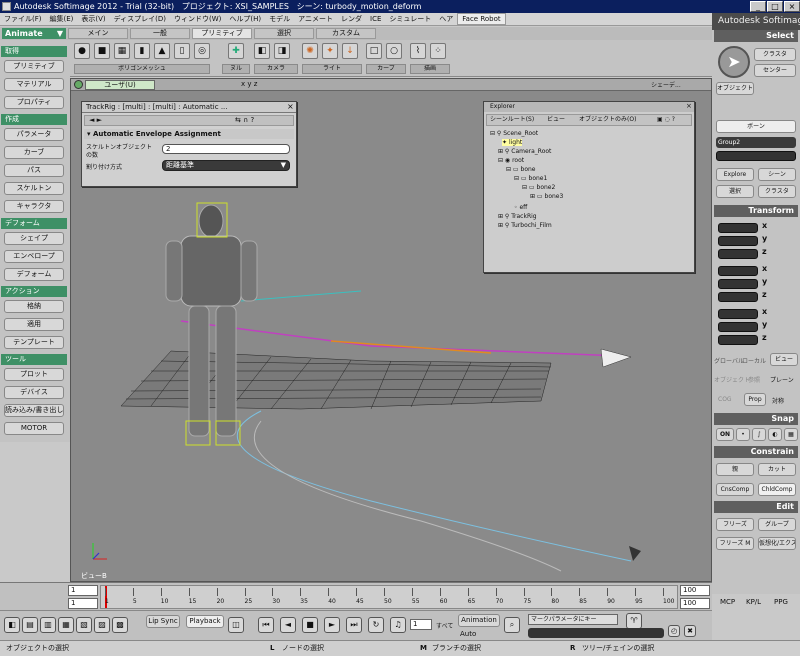 This screenshot has width=800, height=656. Describe the element at coordinates (775, 70) in the screenshot. I see `select-center-button: センター` at that location.